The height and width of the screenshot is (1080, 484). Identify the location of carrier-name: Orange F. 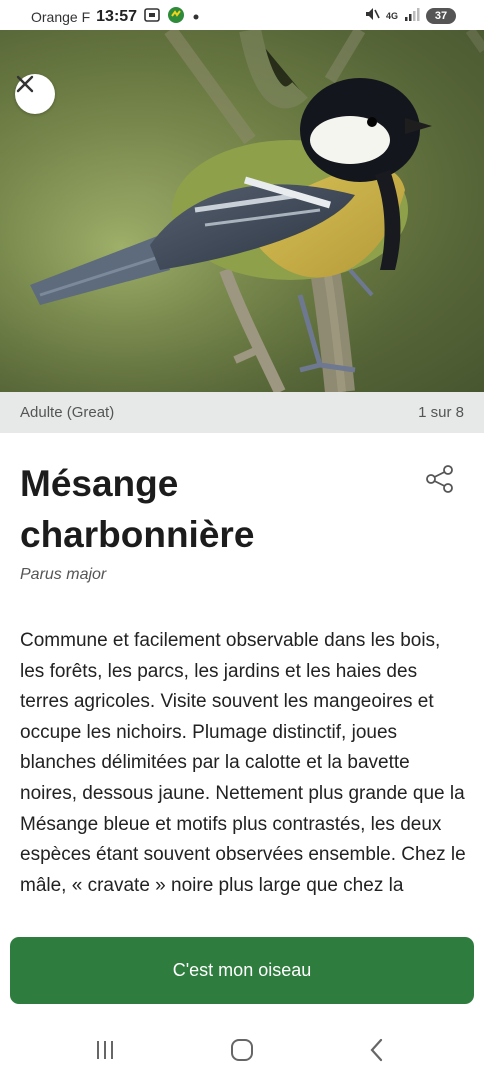
(61, 17).